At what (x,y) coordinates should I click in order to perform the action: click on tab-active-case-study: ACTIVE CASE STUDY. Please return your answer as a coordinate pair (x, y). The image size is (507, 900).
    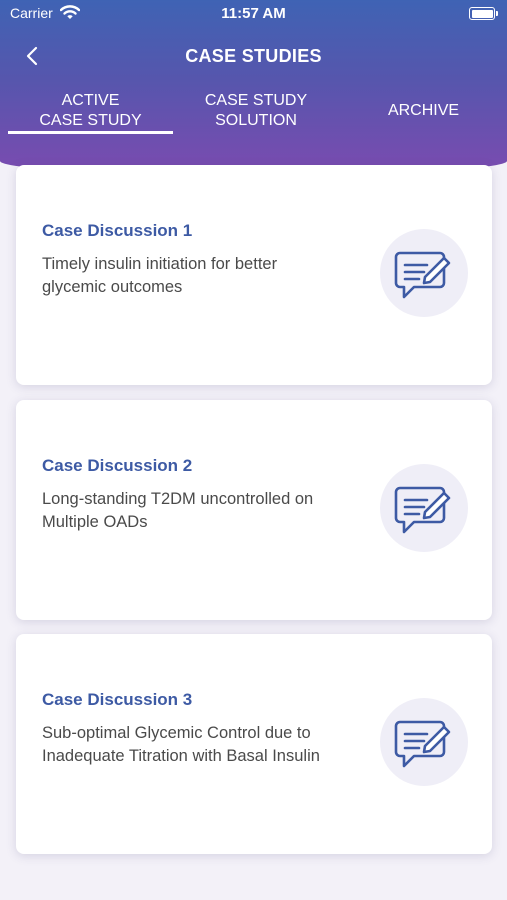
    Looking at the image, I should click on (90, 111).